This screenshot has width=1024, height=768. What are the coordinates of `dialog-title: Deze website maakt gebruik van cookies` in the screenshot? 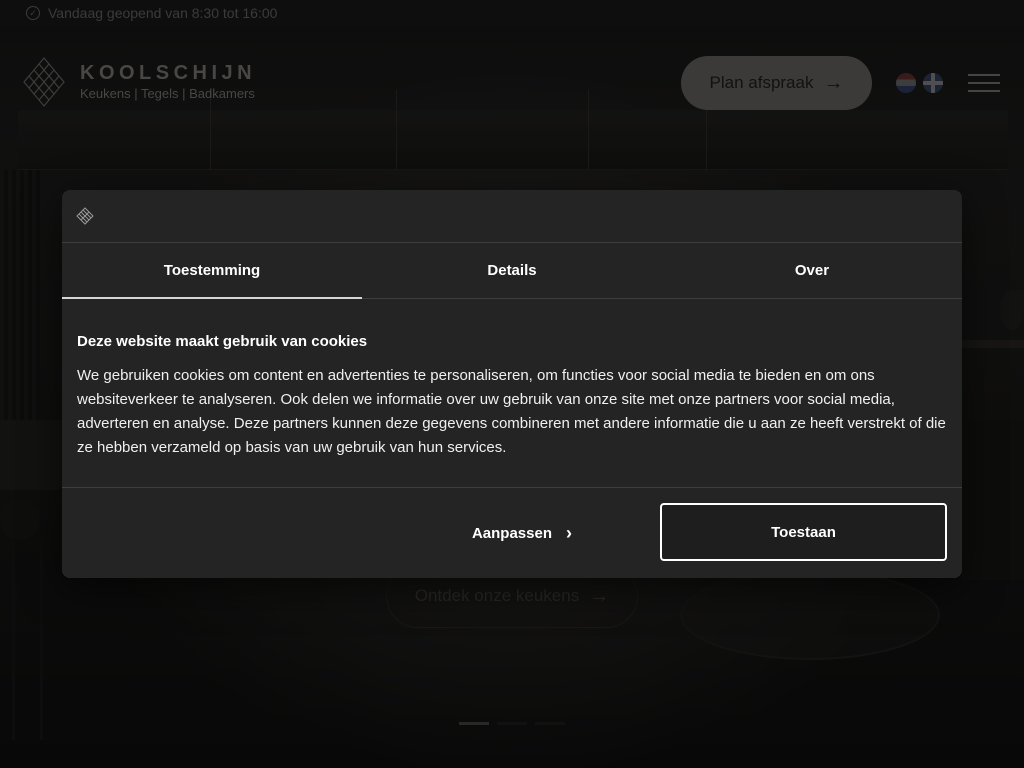 It's located at (222, 341).